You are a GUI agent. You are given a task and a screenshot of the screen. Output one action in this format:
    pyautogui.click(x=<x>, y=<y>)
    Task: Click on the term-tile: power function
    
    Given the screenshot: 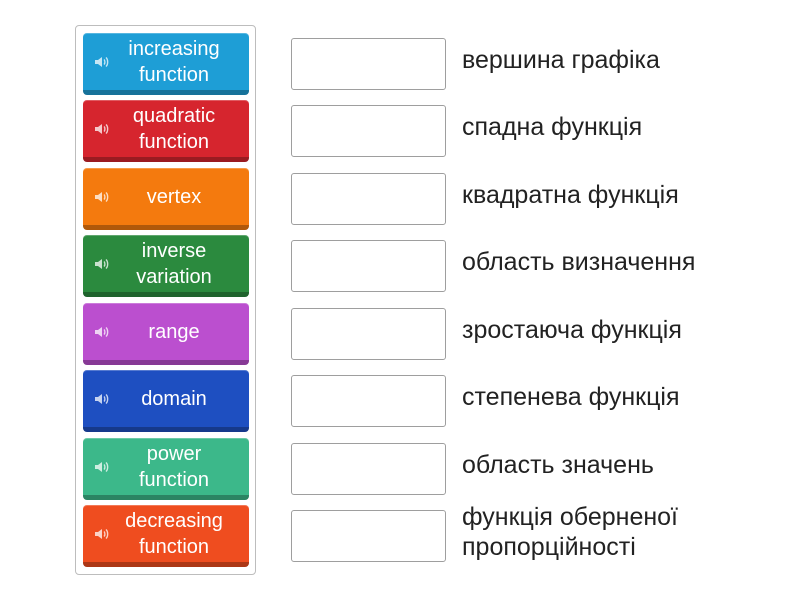 What is the action you would take?
    pyautogui.click(x=166, y=469)
    